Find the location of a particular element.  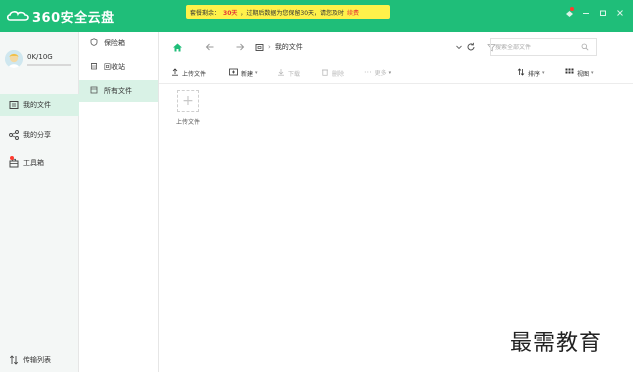

upload-tile: + 上传文件 is located at coordinates (188, 110).